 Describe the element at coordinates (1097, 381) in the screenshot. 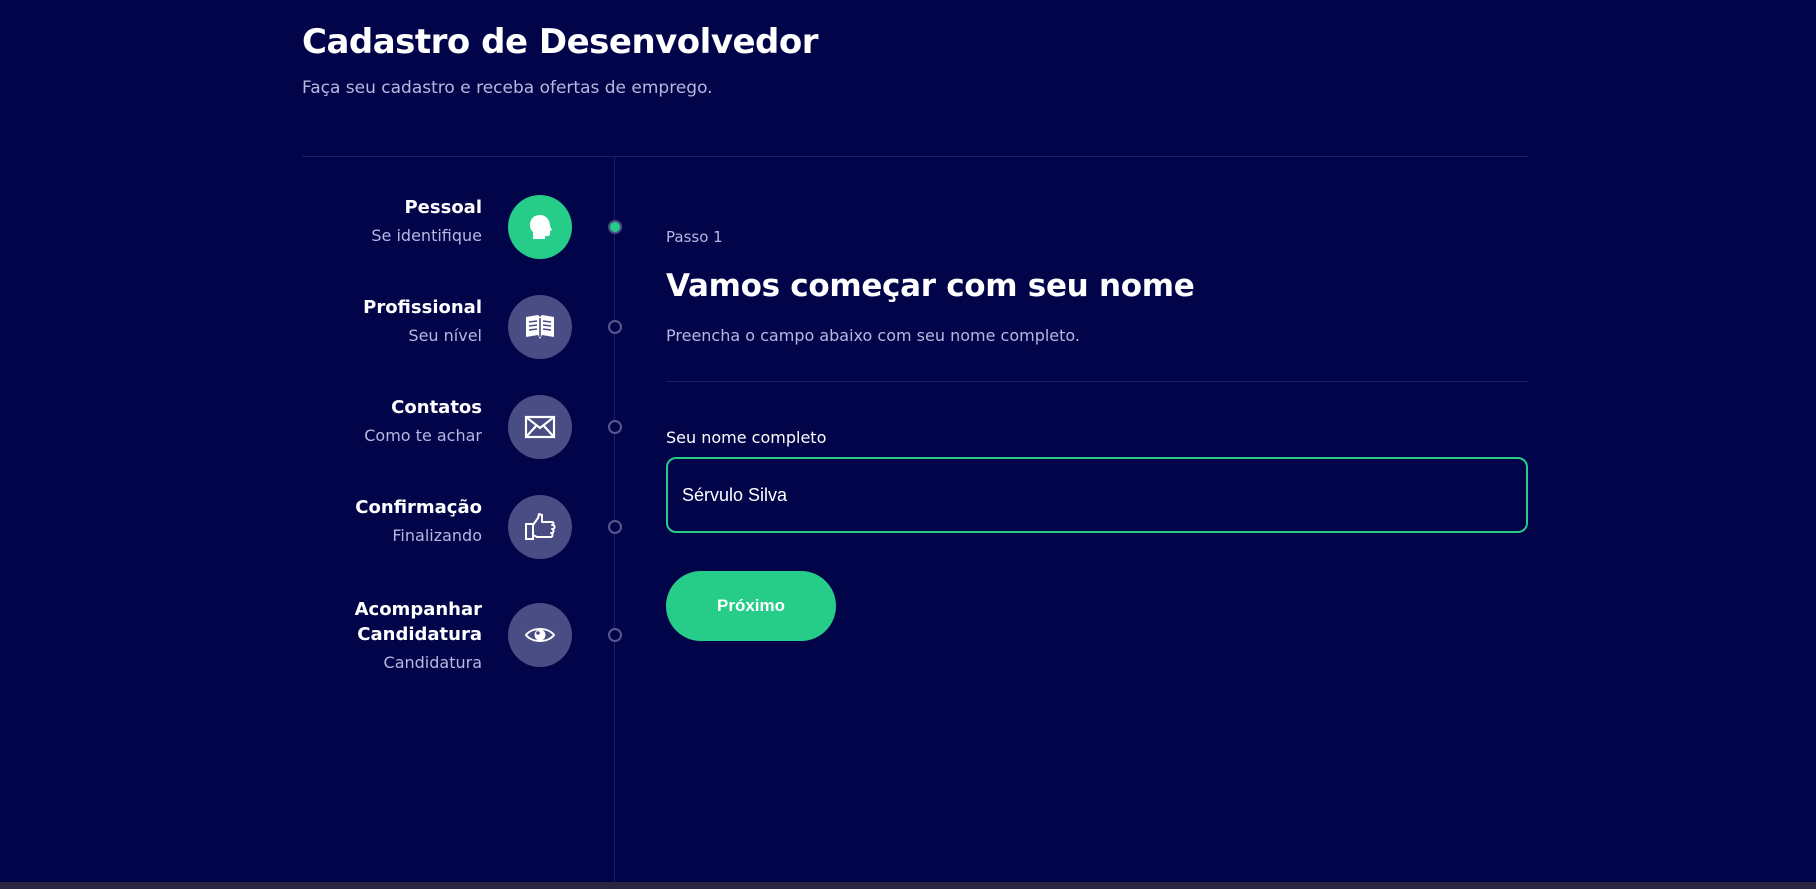

I see `content-divider` at that location.